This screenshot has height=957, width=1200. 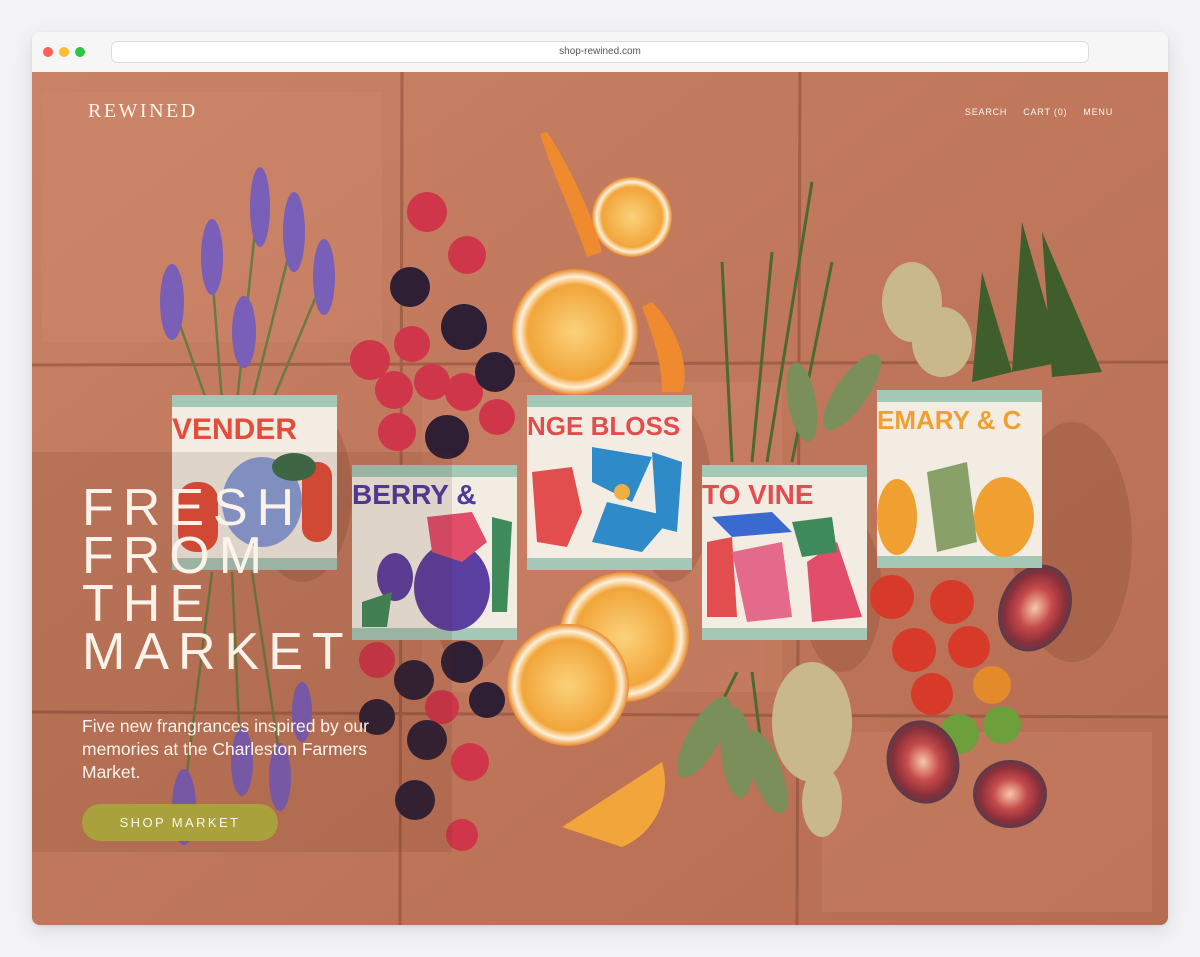 What do you see at coordinates (784, 552) in the screenshot?
I see `candle-tin-tomato-vine: TO VINE` at bounding box center [784, 552].